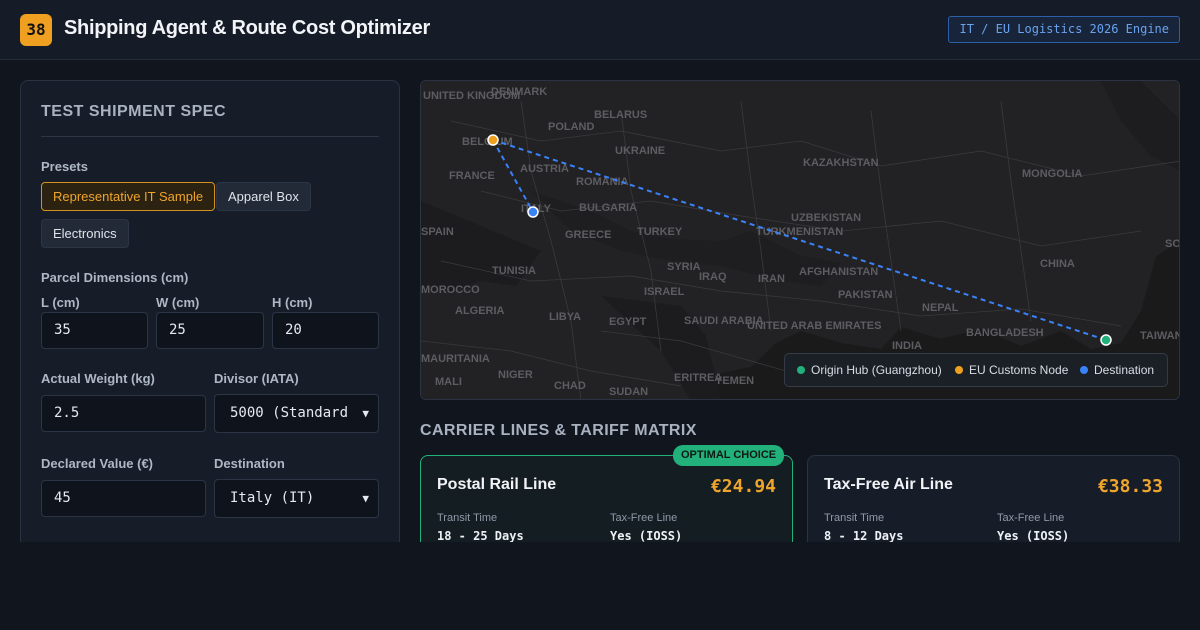 The width and height of the screenshot is (1200, 630). Describe the element at coordinates (838, 272) in the screenshot. I see `map-label-afghanistan: AFGHANISTAN` at that location.